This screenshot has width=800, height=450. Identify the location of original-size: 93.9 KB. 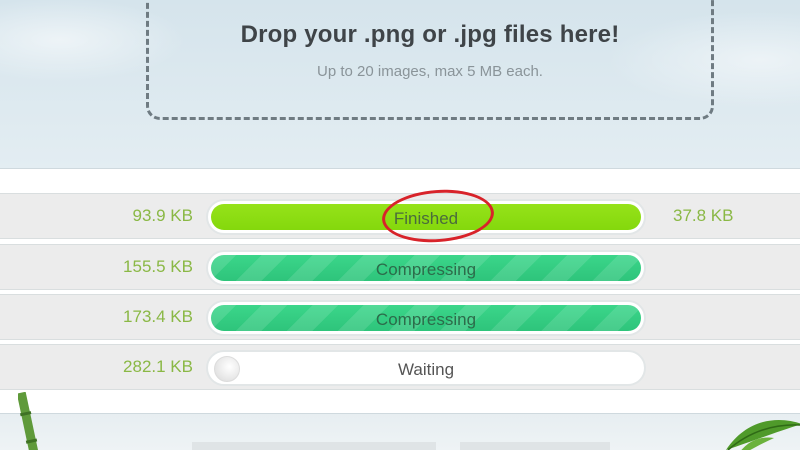
(163, 215).